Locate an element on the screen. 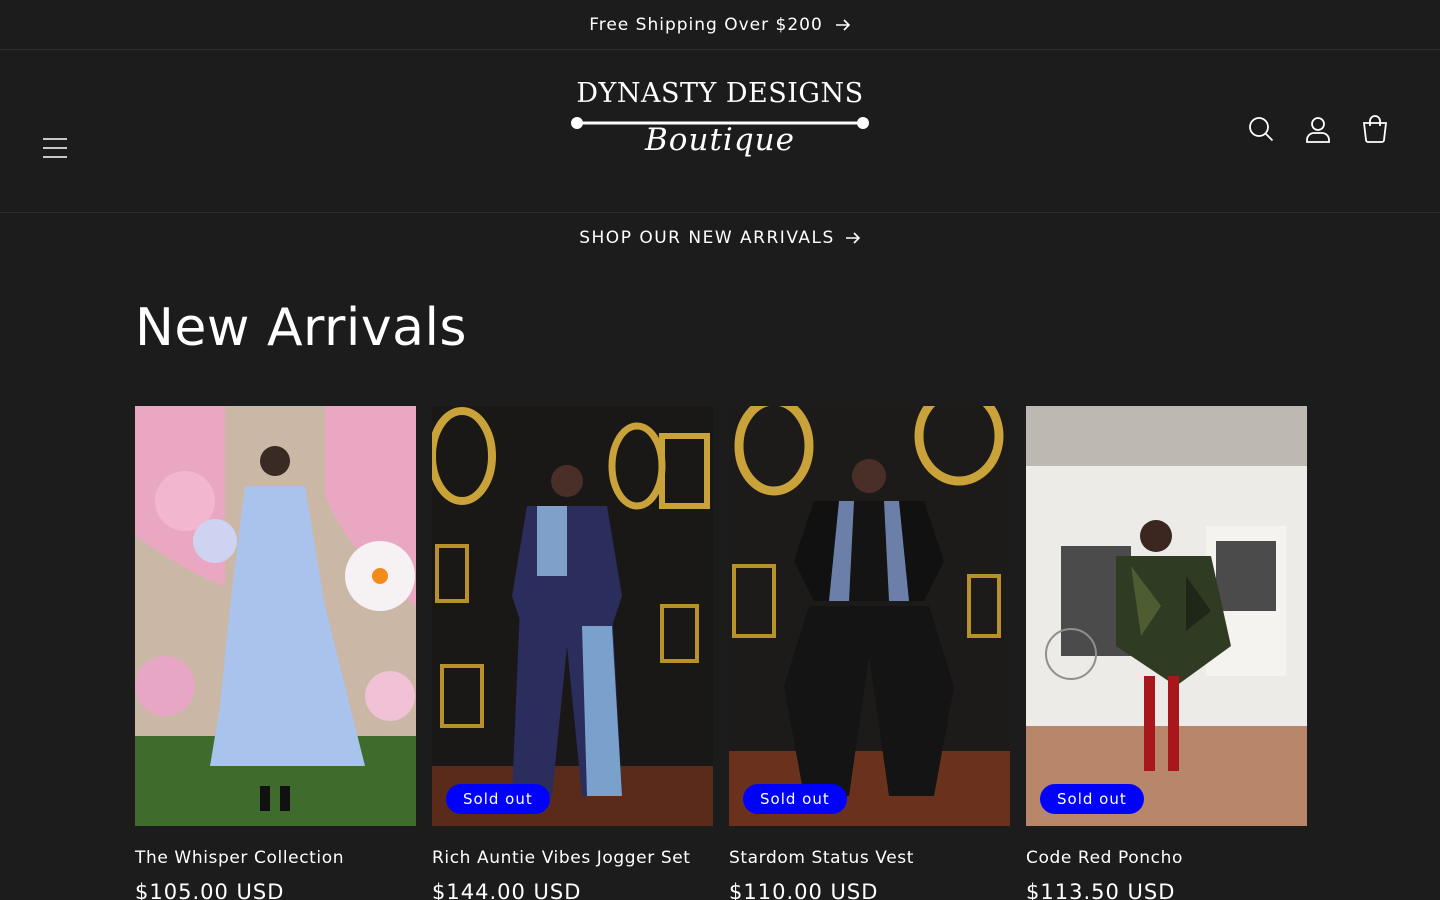  header-icons is located at coordinates (1318, 131).